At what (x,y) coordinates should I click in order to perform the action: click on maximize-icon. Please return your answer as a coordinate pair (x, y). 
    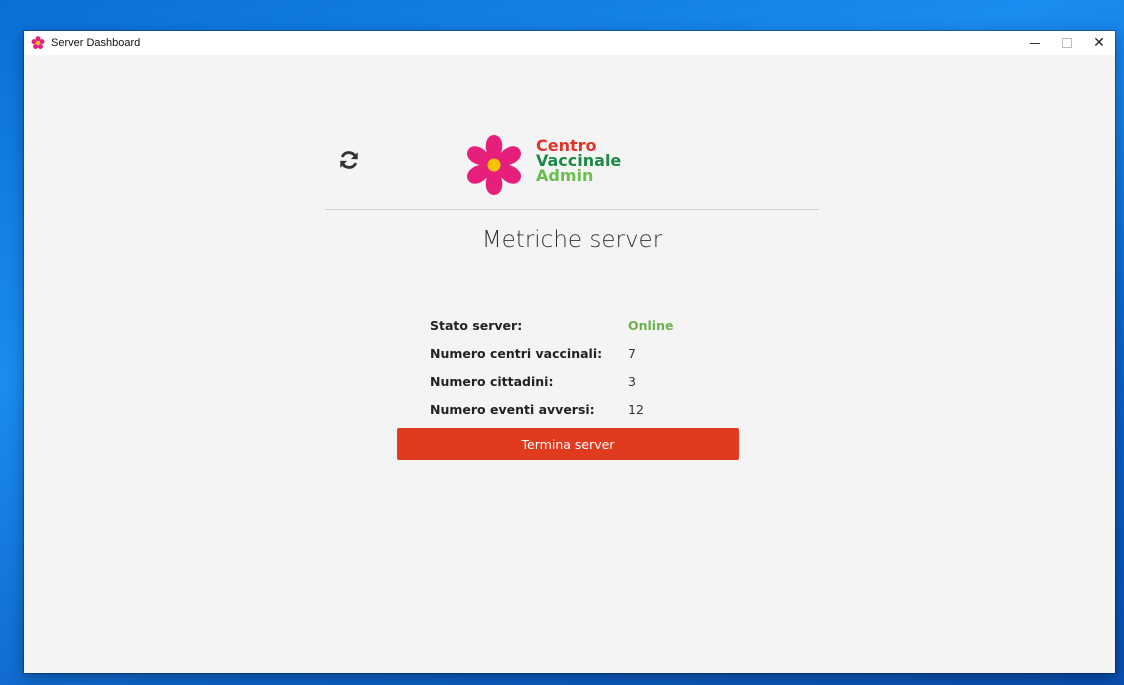
    Looking at the image, I should click on (1067, 43).